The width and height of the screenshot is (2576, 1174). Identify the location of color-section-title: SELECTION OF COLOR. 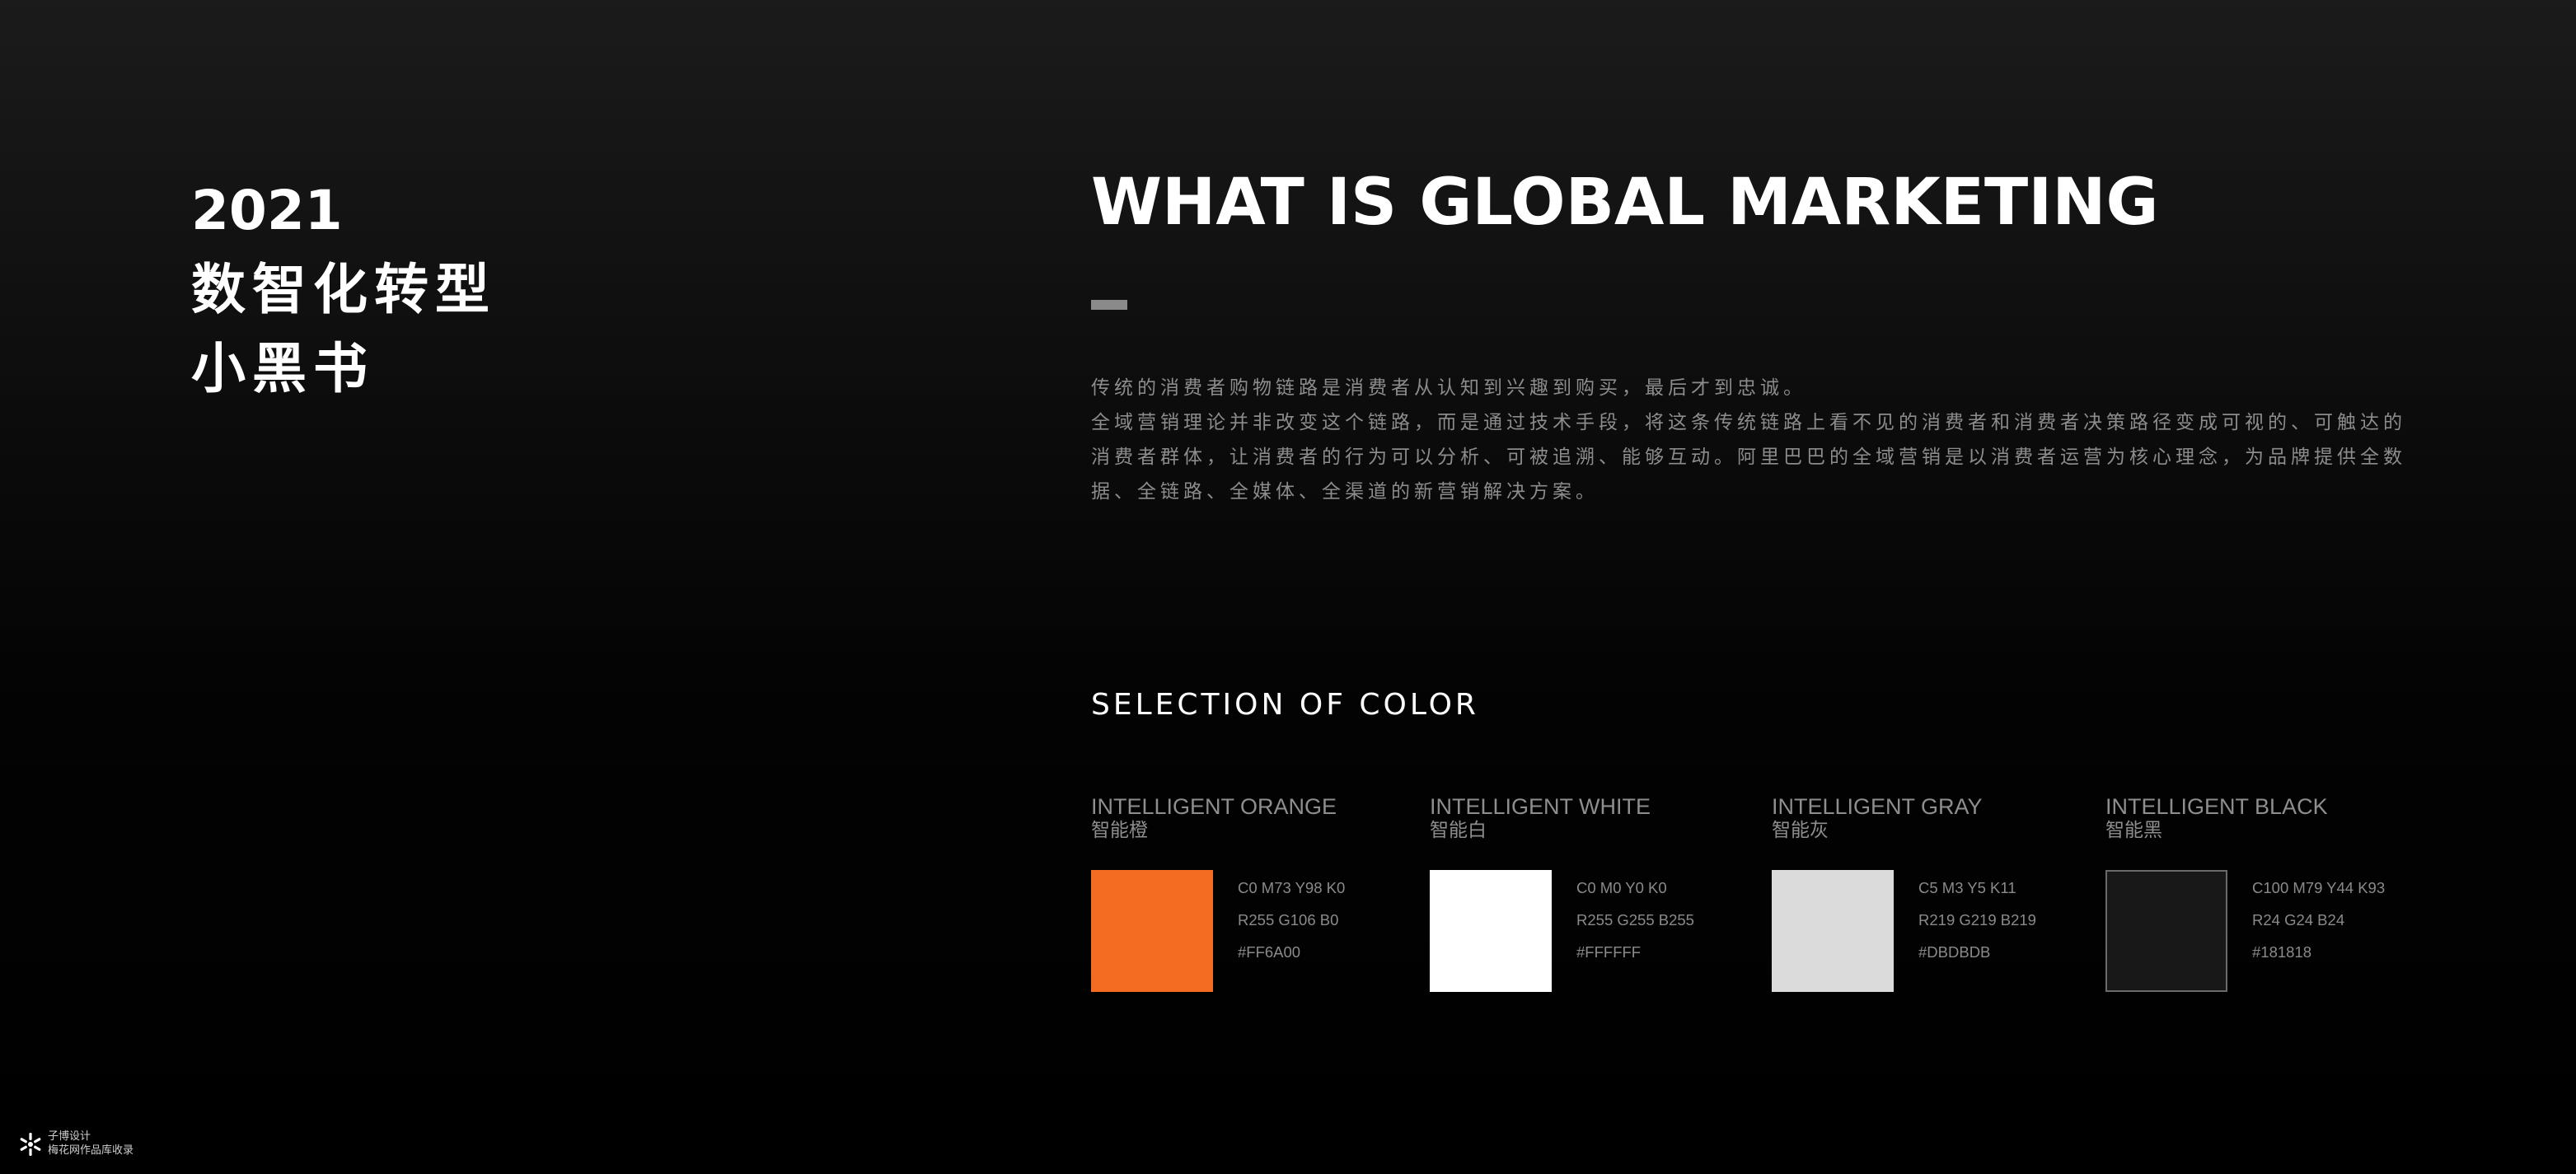
(1285, 705).